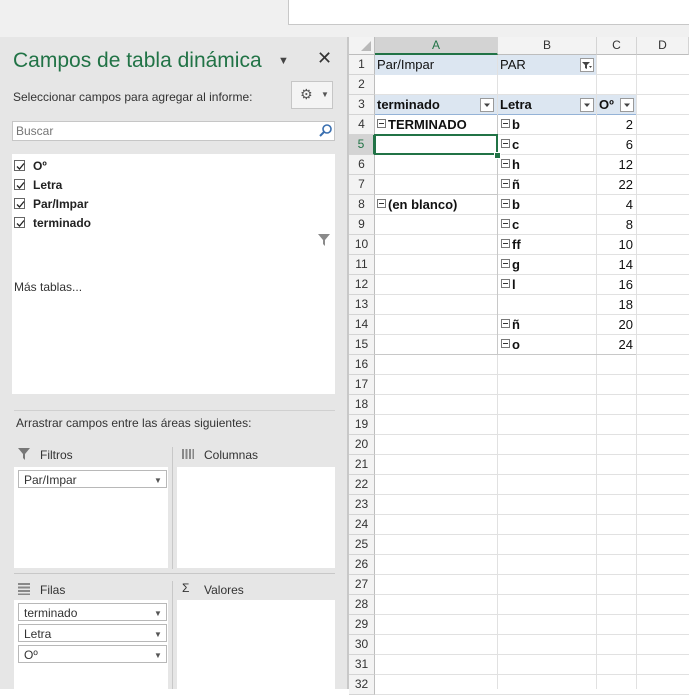 Image resolution: width=689 pixels, height=695 pixels. I want to click on row-header-27: 27, so click(362, 585).